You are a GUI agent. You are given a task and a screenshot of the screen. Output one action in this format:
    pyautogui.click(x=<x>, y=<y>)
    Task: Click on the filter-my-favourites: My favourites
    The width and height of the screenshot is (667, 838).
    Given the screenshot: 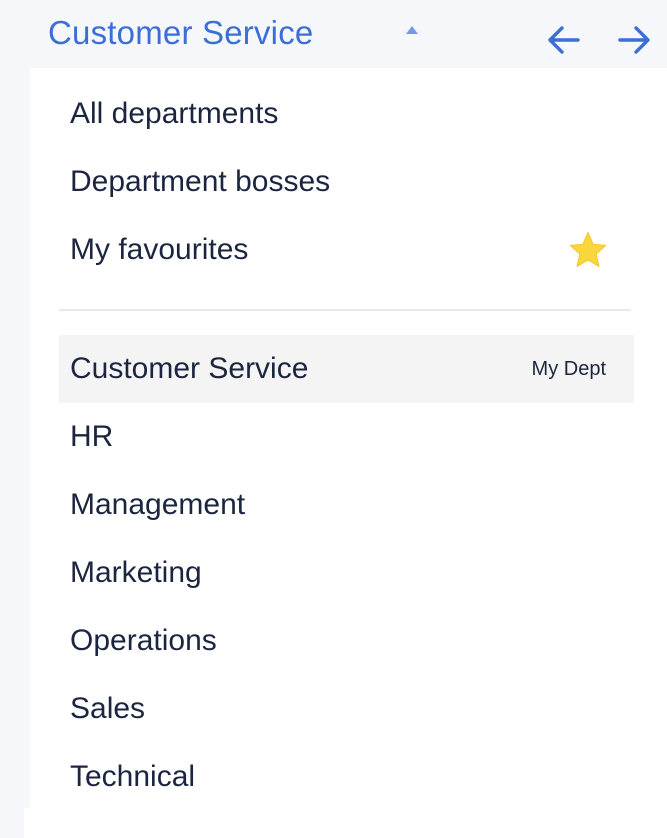 What is the action you would take?
    pyautogui.click(x=346, y=250)
    